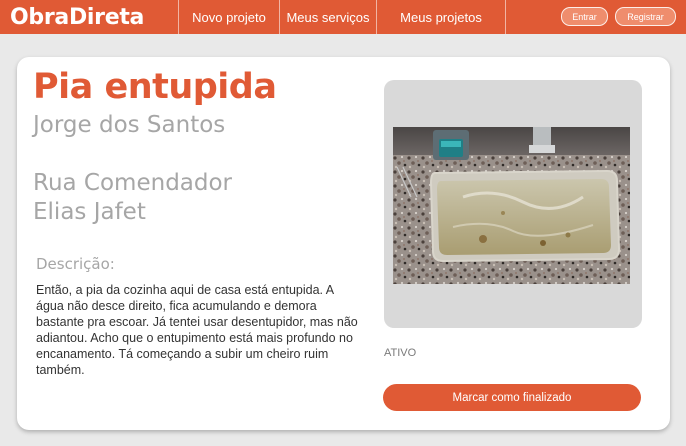  Describe the element at coordinates (441, 17) in the screenshot. I see `nav-my-projects: Meus projetos` at that location.